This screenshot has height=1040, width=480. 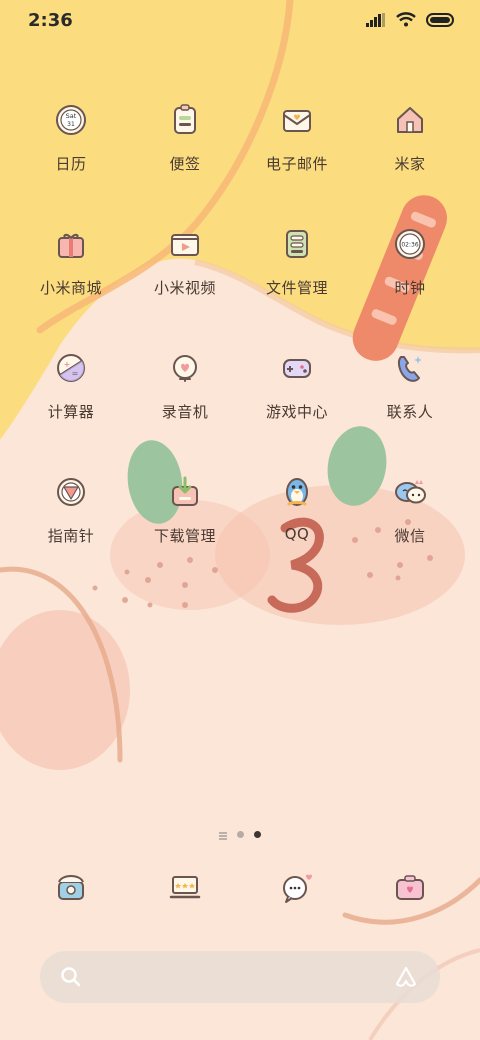 What do you see at coordinates (185, 412) in the screenshot?
I see `app-label: 录音机` at bounding box center [185, 412].